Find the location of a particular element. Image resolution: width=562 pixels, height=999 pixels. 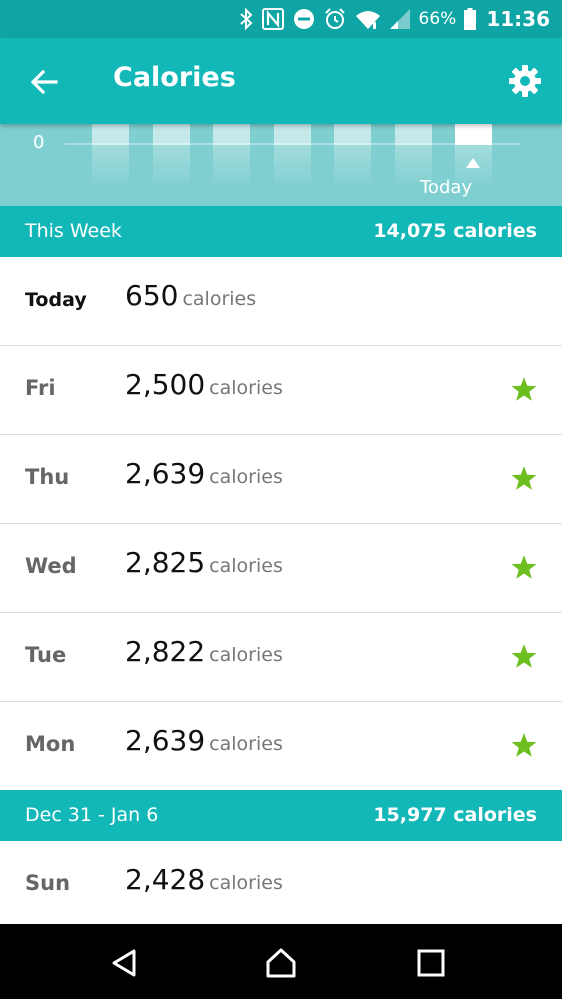

row-value: 2,822 calories is located at coordinates (204, 651).